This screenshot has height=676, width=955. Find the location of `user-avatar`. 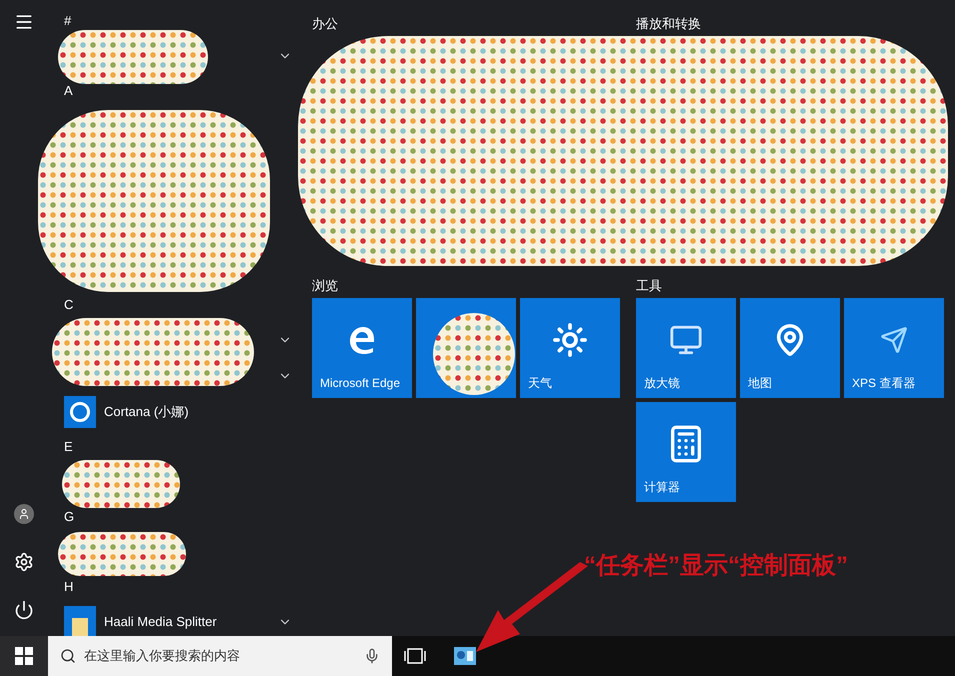

user-avatar is located at coordinates (24, 514).